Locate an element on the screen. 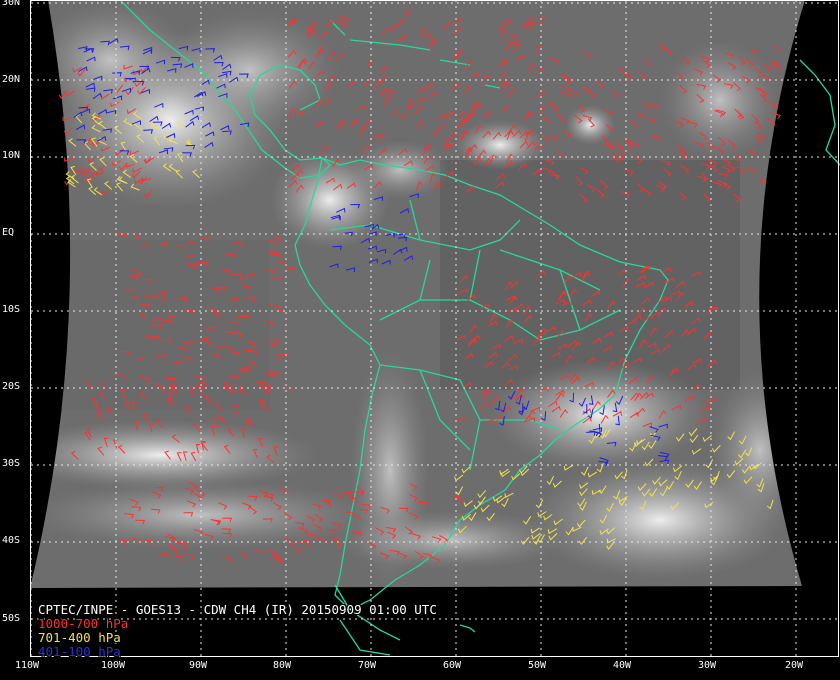 The width and height of the screenshot is (840, 680). legend-high-level: 401-100 hPa is located at coordinates (79, 651).